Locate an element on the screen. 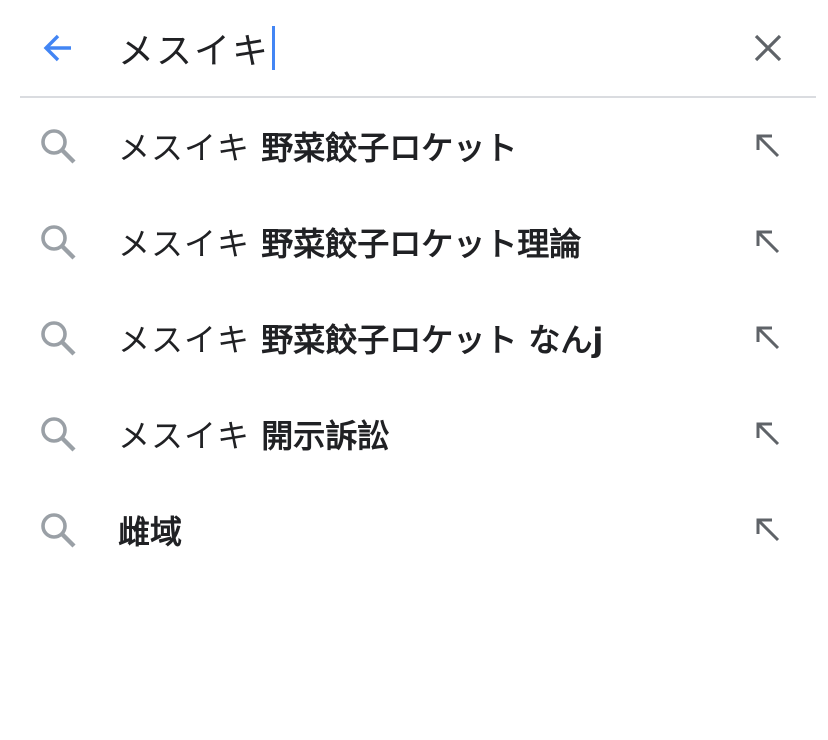 The image size is (828, 740). suggestion-text: 雌域 is located at coordinates (150, 530).